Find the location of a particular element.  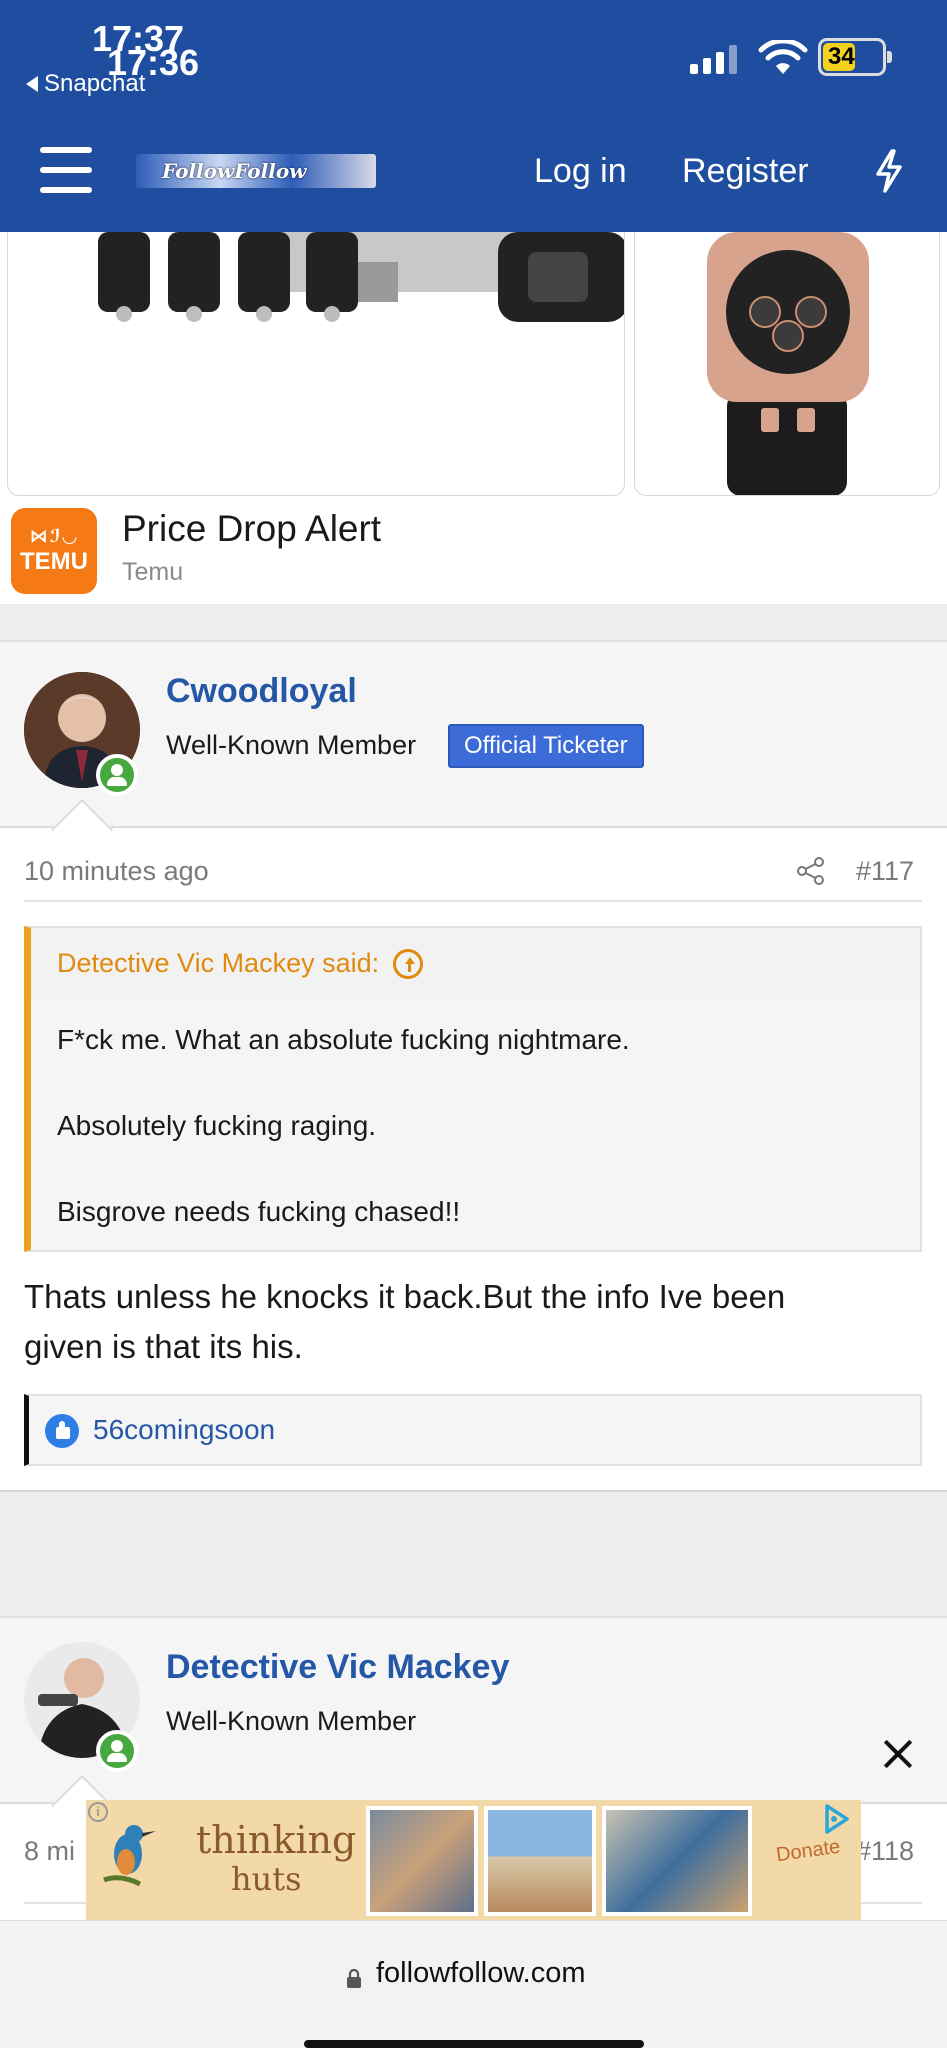

temu-logo: ⋈ℐ◡ TEMU is located at coordinates (54, 551).